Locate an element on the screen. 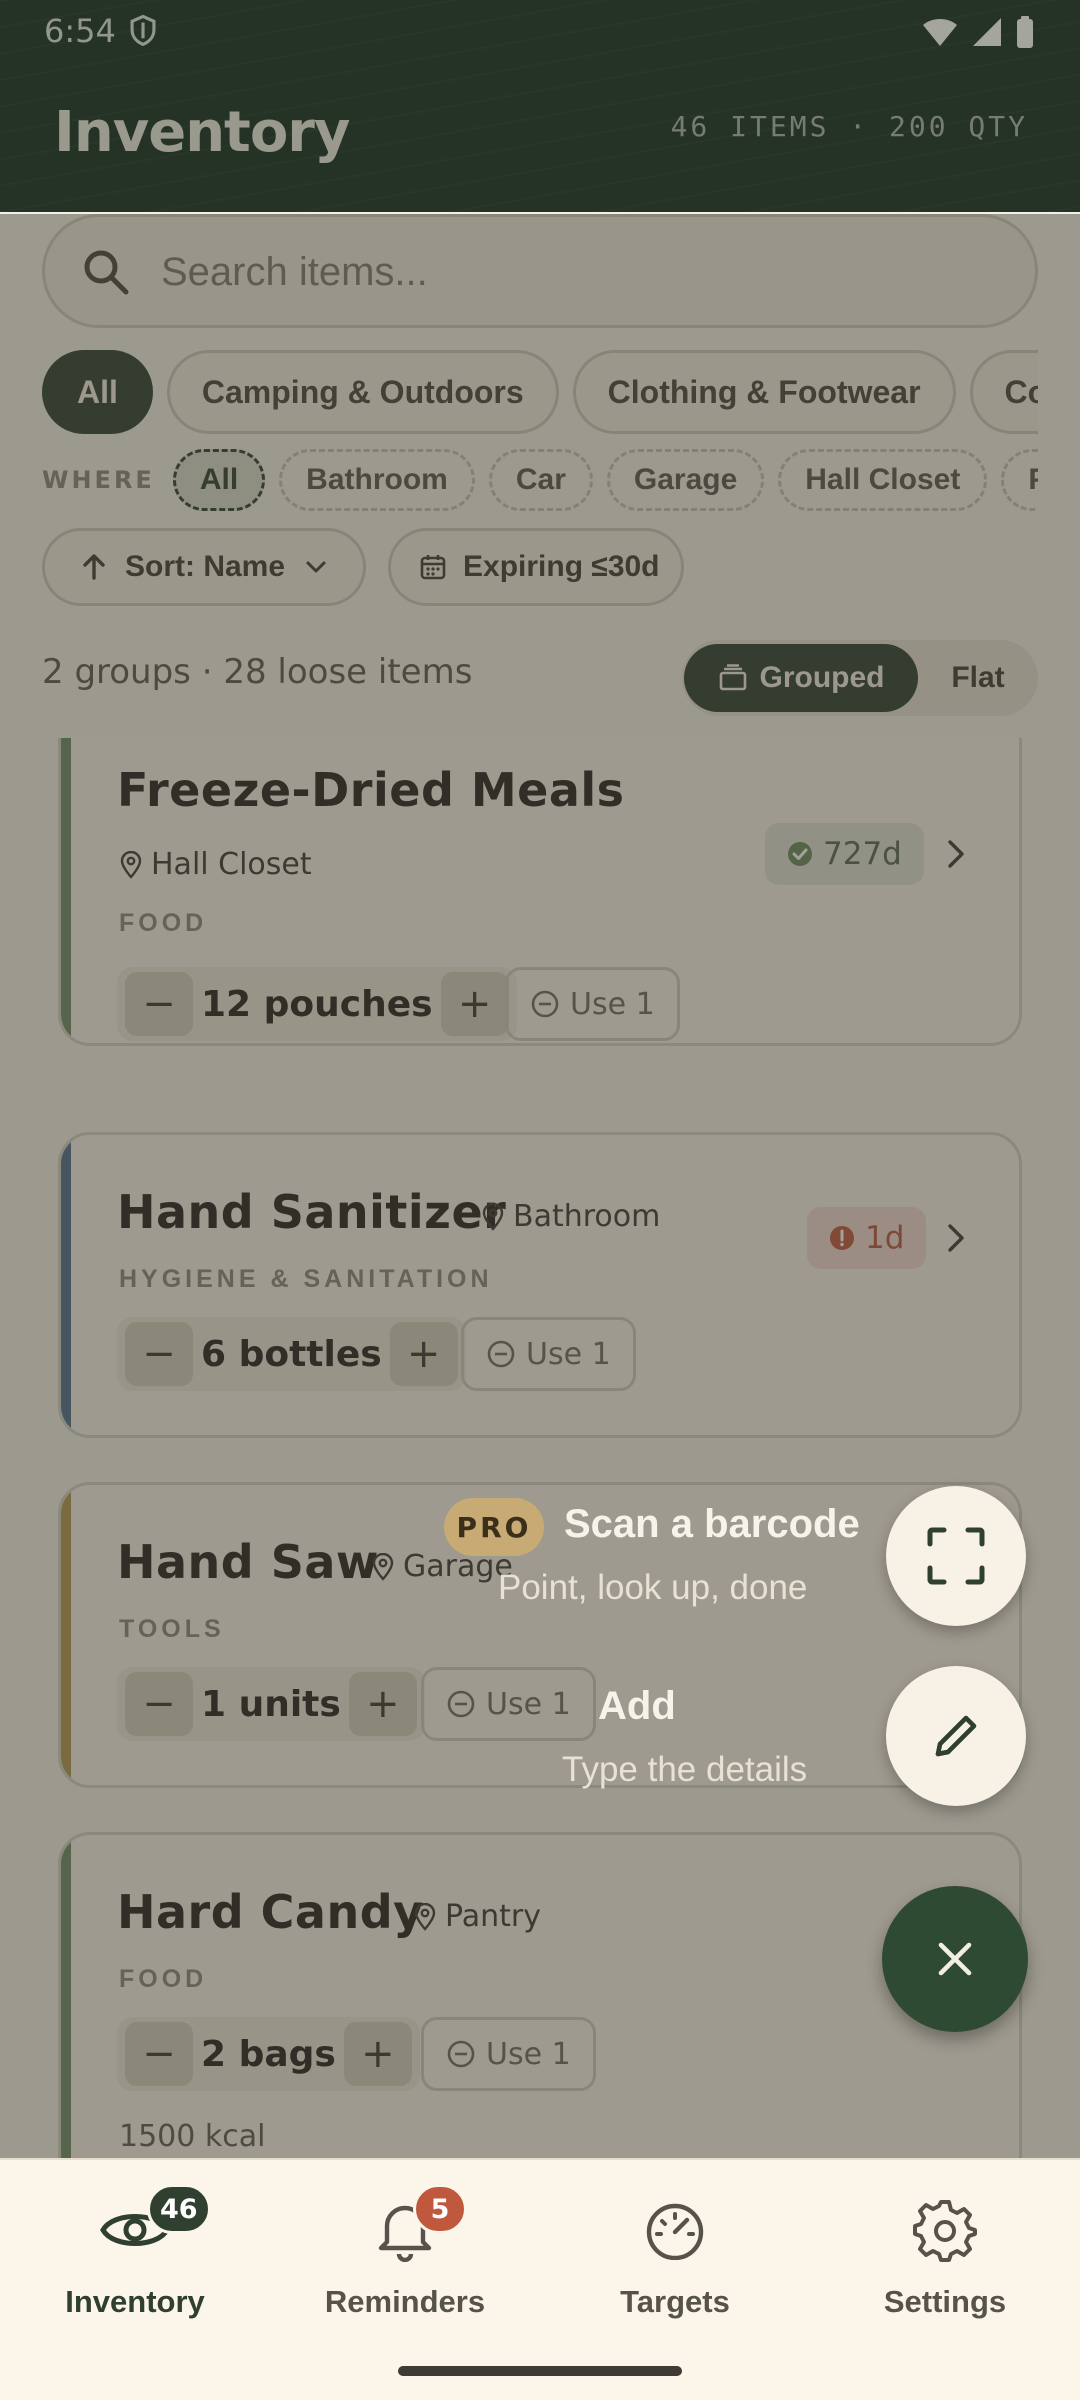  nav-targets: Targets is located at coordinates (675, 2275).